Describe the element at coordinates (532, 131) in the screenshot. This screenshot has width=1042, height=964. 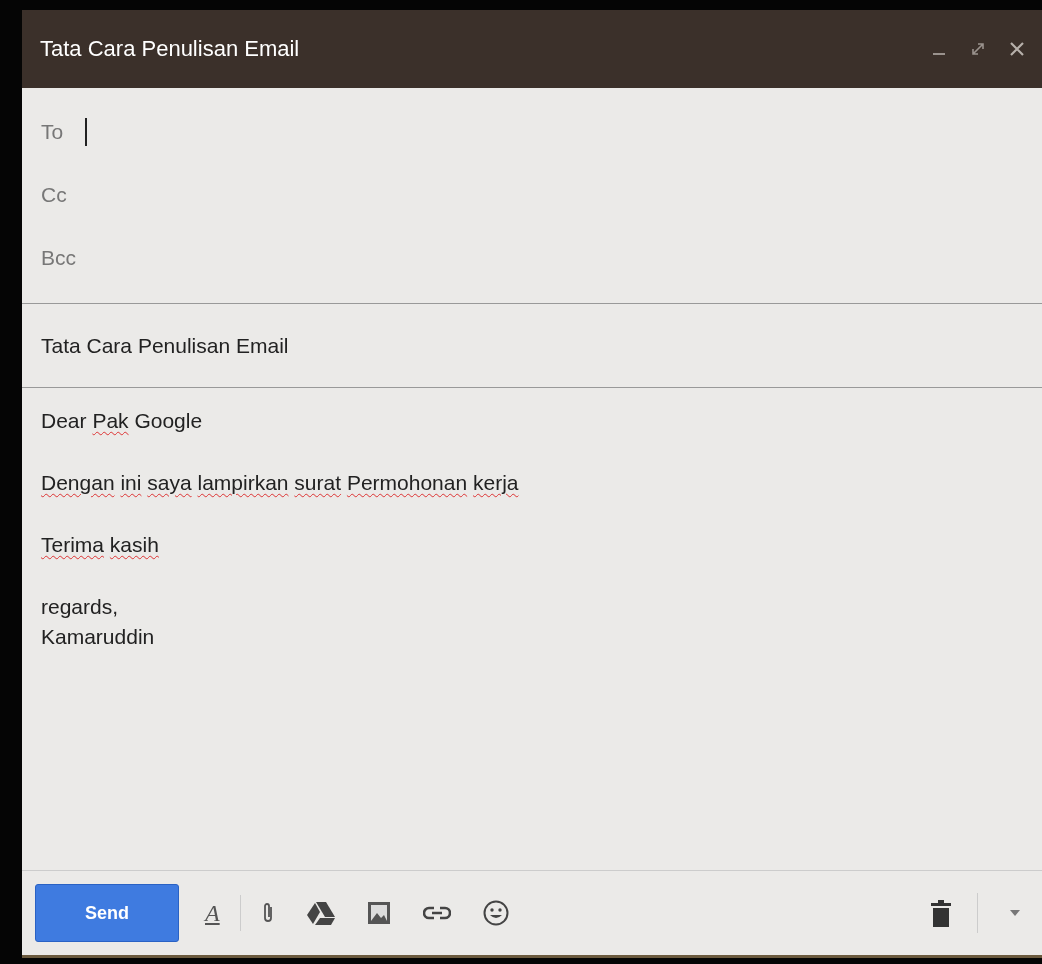
I see `recipient-field: To` at that location.